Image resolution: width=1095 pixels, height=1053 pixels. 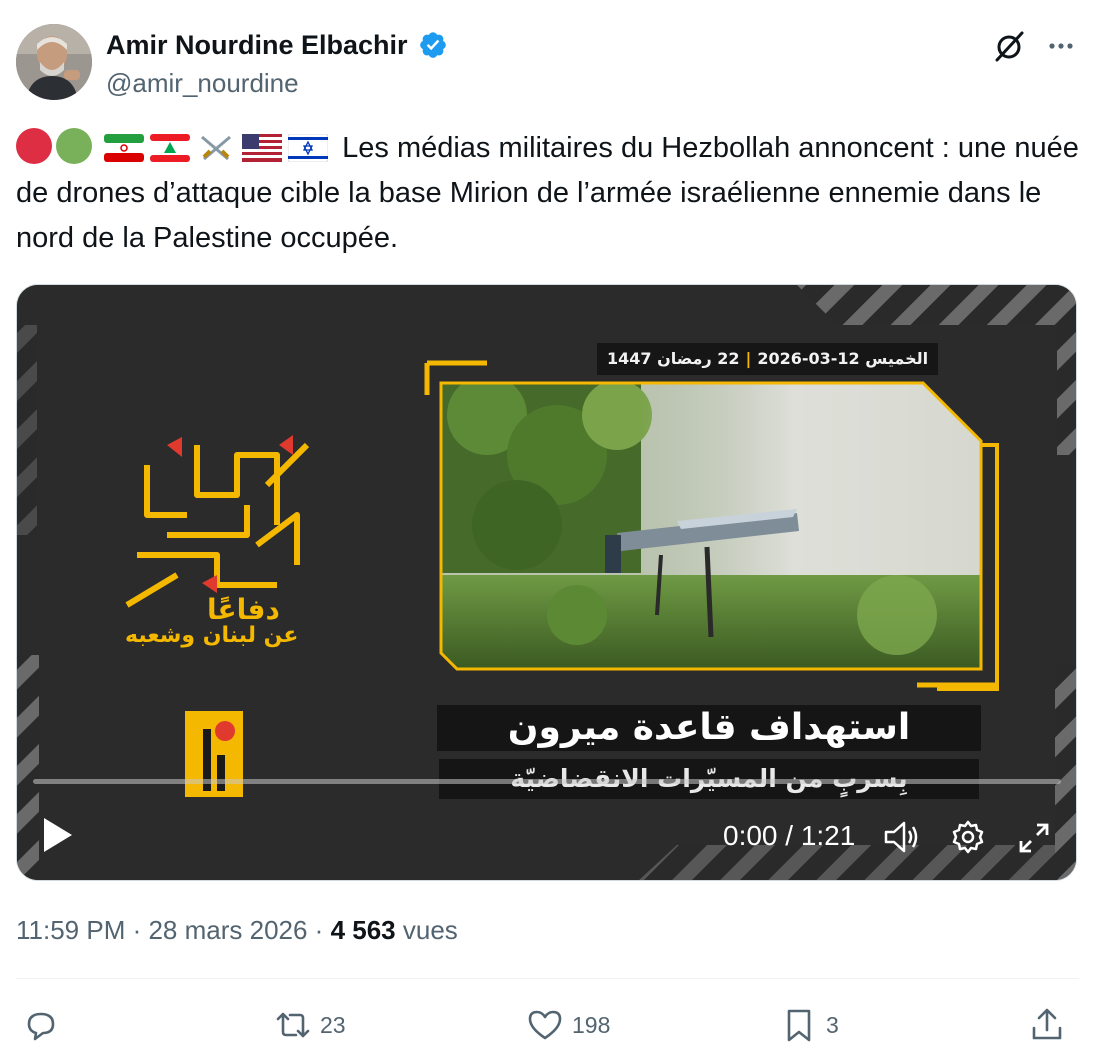 What do you see at coordinates (293, 1025) in the screenshot?
I see `retweet-icon` at bounding box center [293, 1025].